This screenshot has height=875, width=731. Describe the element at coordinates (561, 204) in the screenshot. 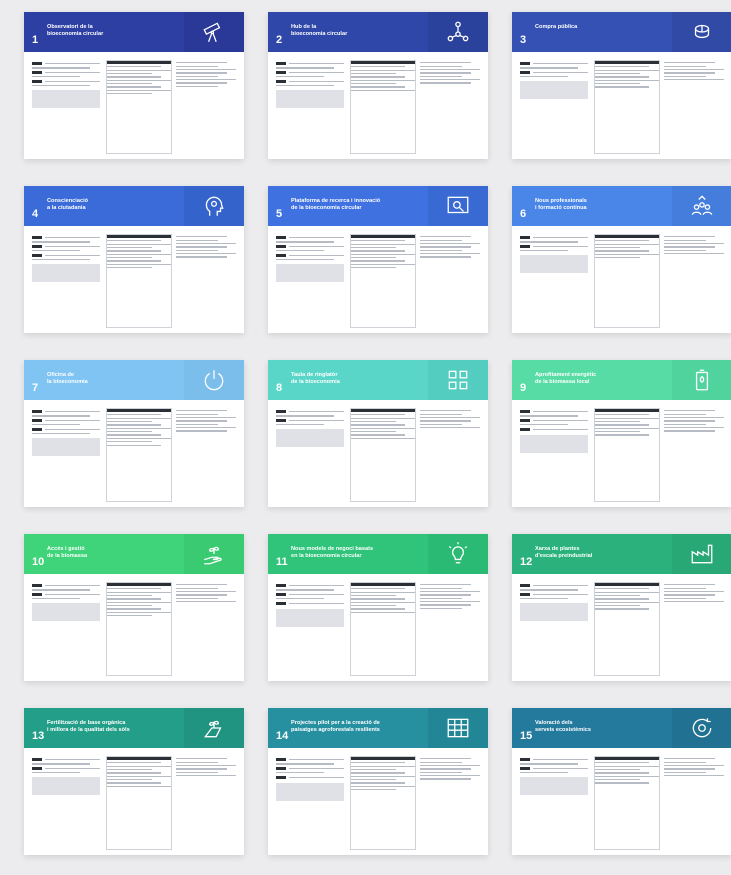

I see `card-title: Nous professionals i formació contínua` at that location.